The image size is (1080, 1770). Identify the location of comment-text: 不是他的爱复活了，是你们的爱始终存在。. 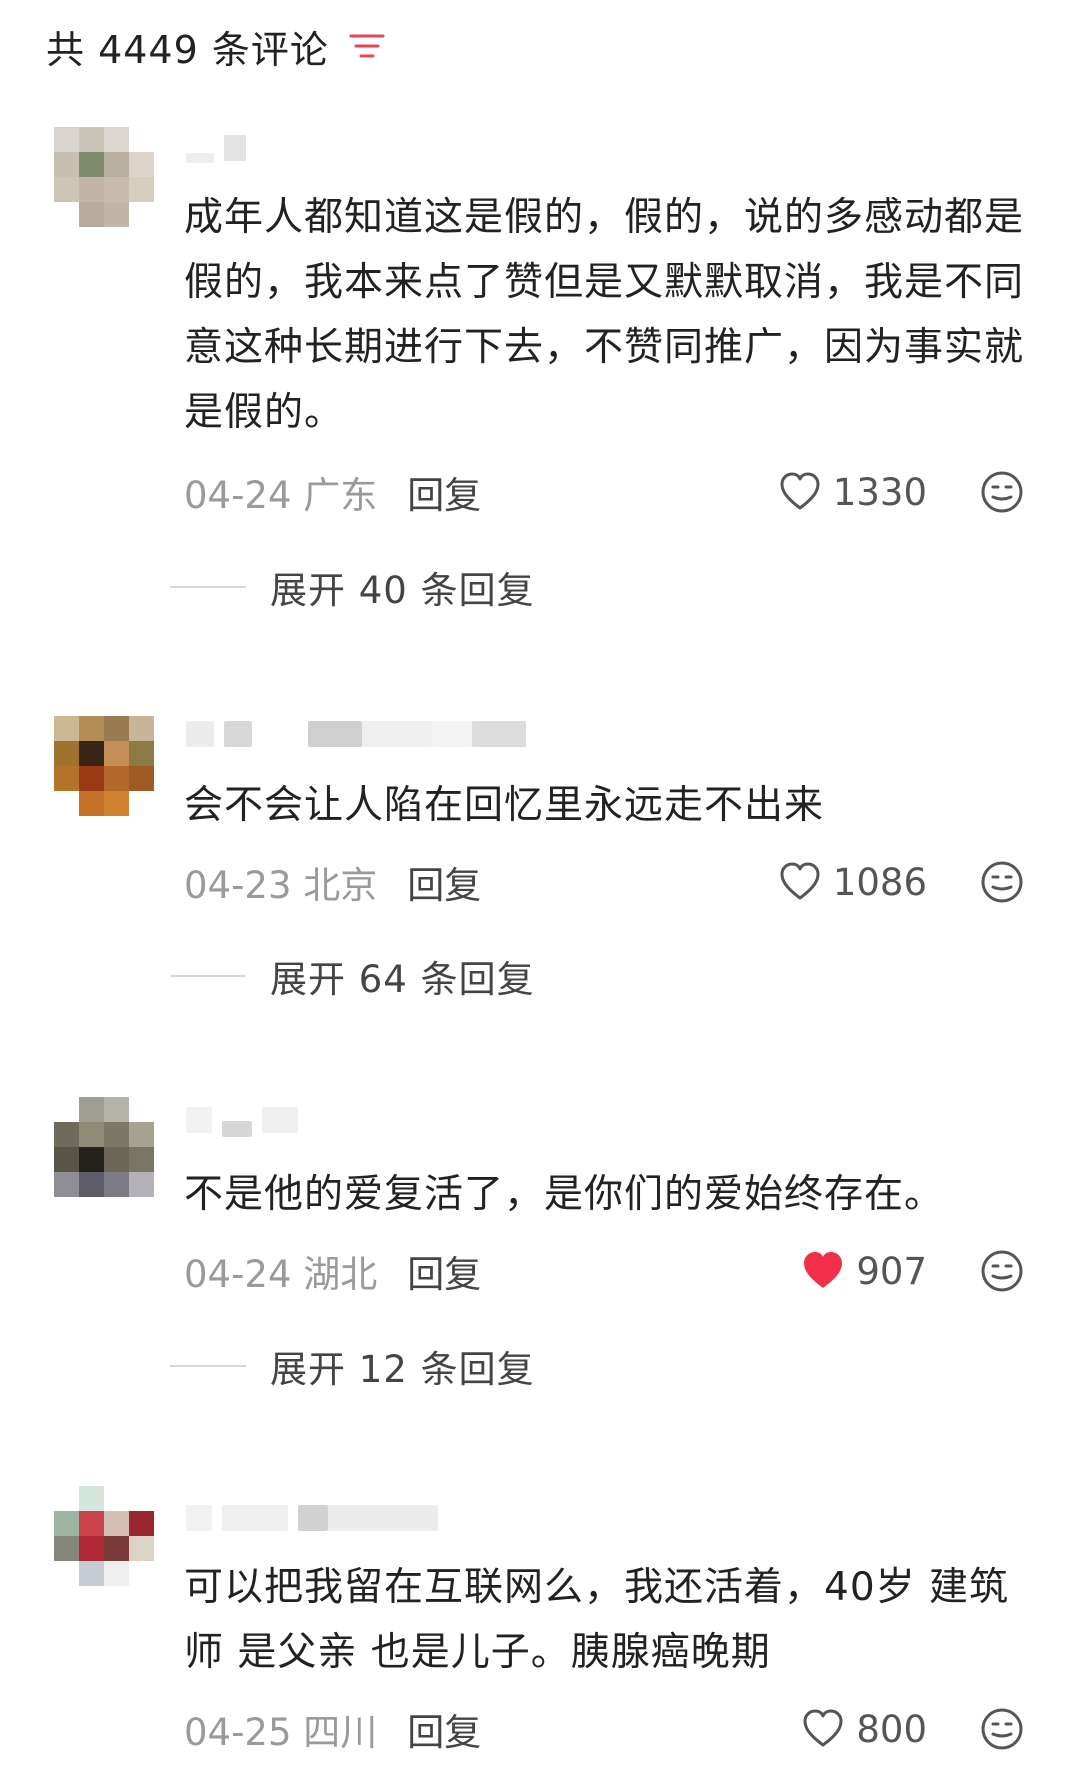
(564, 1194).